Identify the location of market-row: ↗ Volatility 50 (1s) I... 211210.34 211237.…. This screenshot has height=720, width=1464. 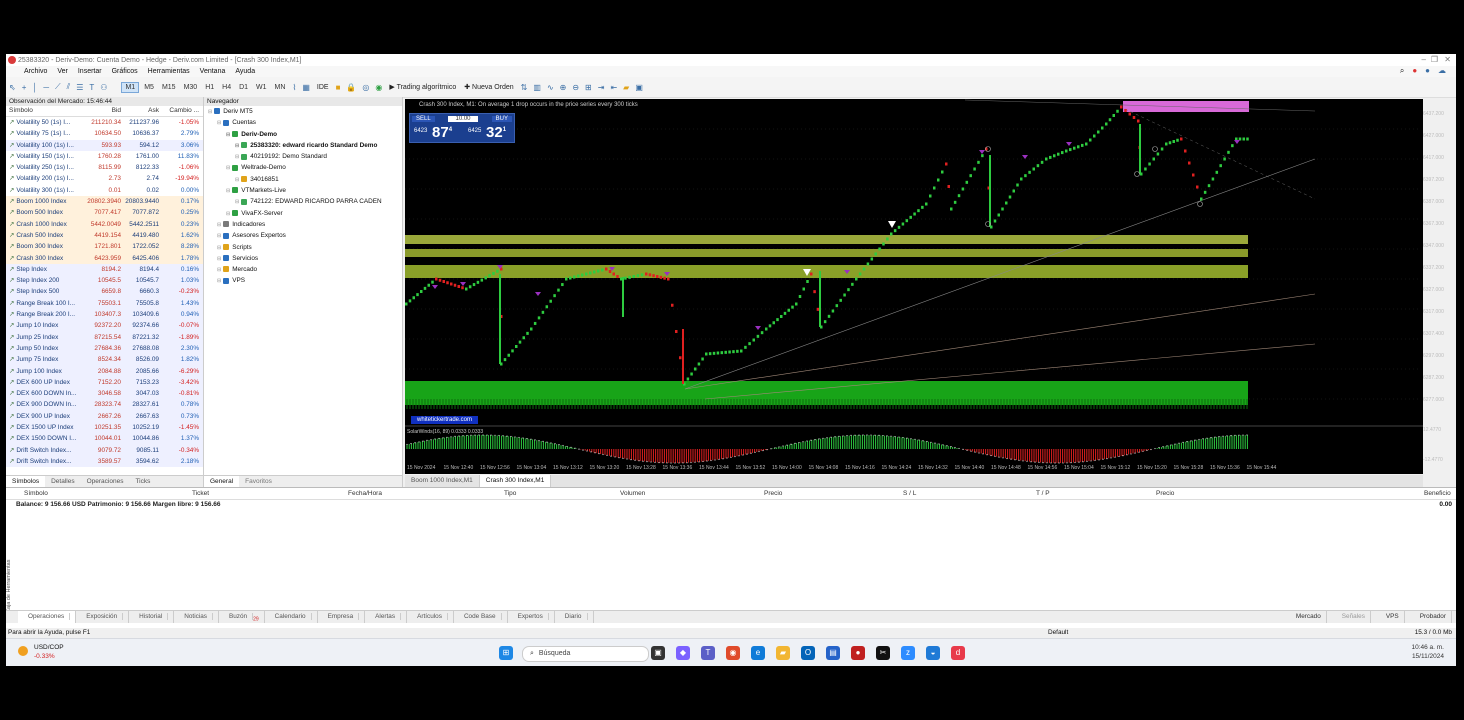
(104, 123).